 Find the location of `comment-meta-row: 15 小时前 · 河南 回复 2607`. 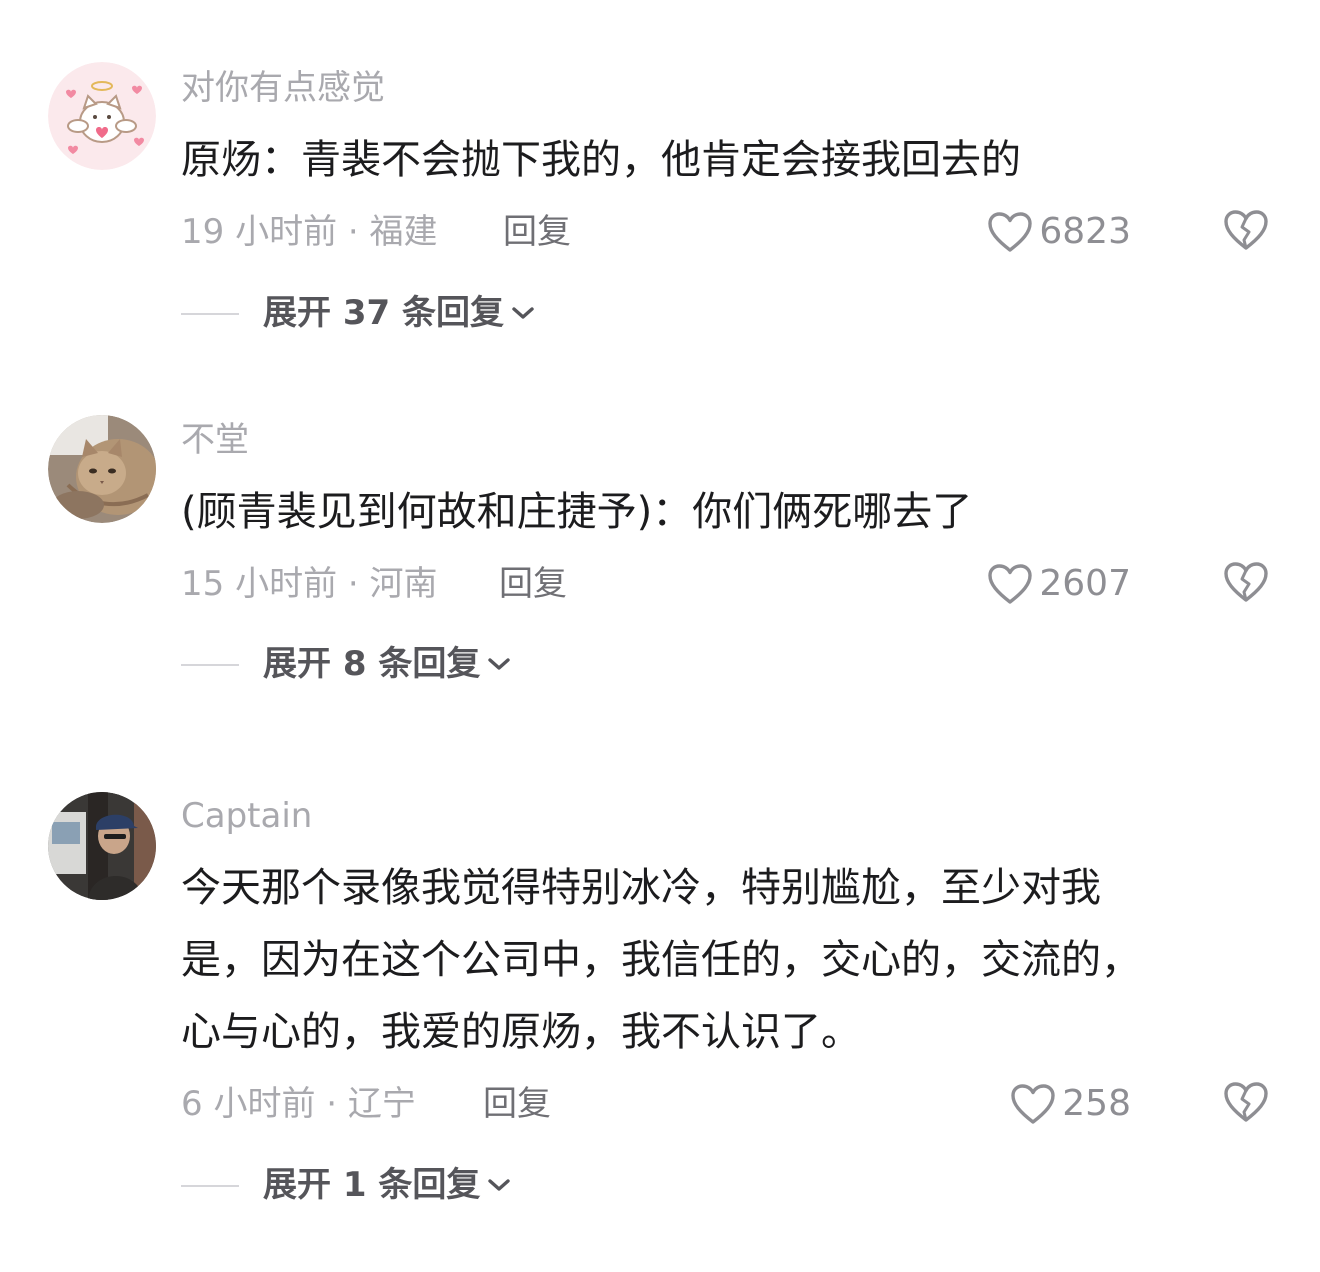

comment-meta-row: 15 小时前 · 河南 回复 2607 is located at coordinates (731, 584).